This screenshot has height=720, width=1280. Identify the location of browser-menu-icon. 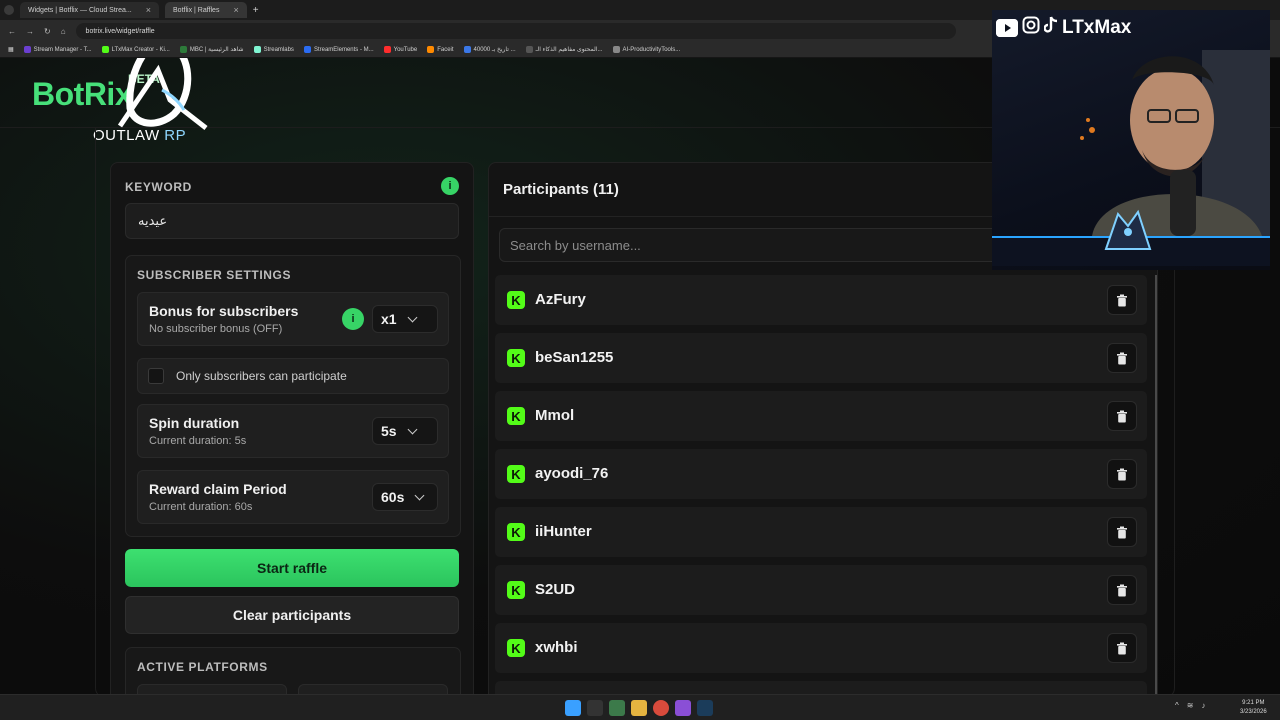
(9, 10).